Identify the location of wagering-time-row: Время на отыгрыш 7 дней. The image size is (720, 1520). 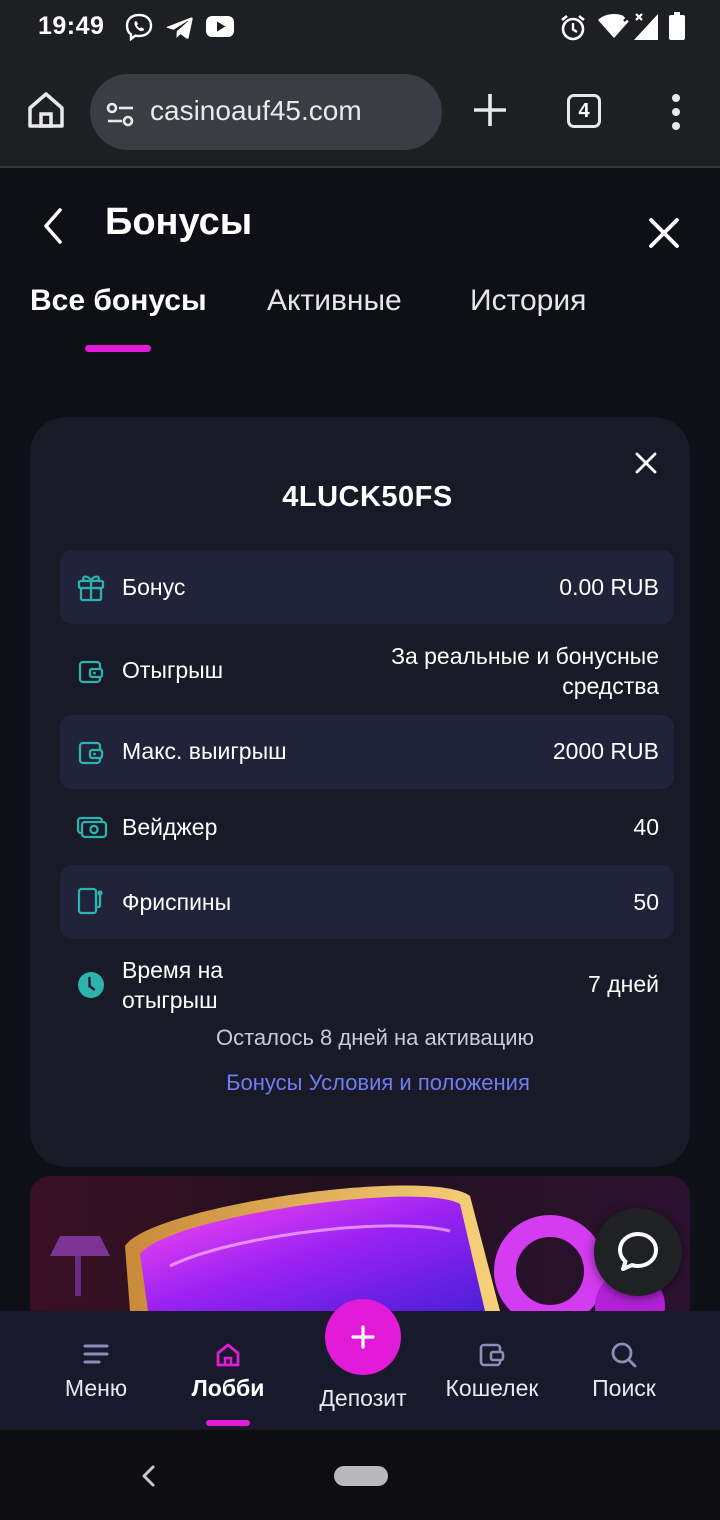
(367, 984).